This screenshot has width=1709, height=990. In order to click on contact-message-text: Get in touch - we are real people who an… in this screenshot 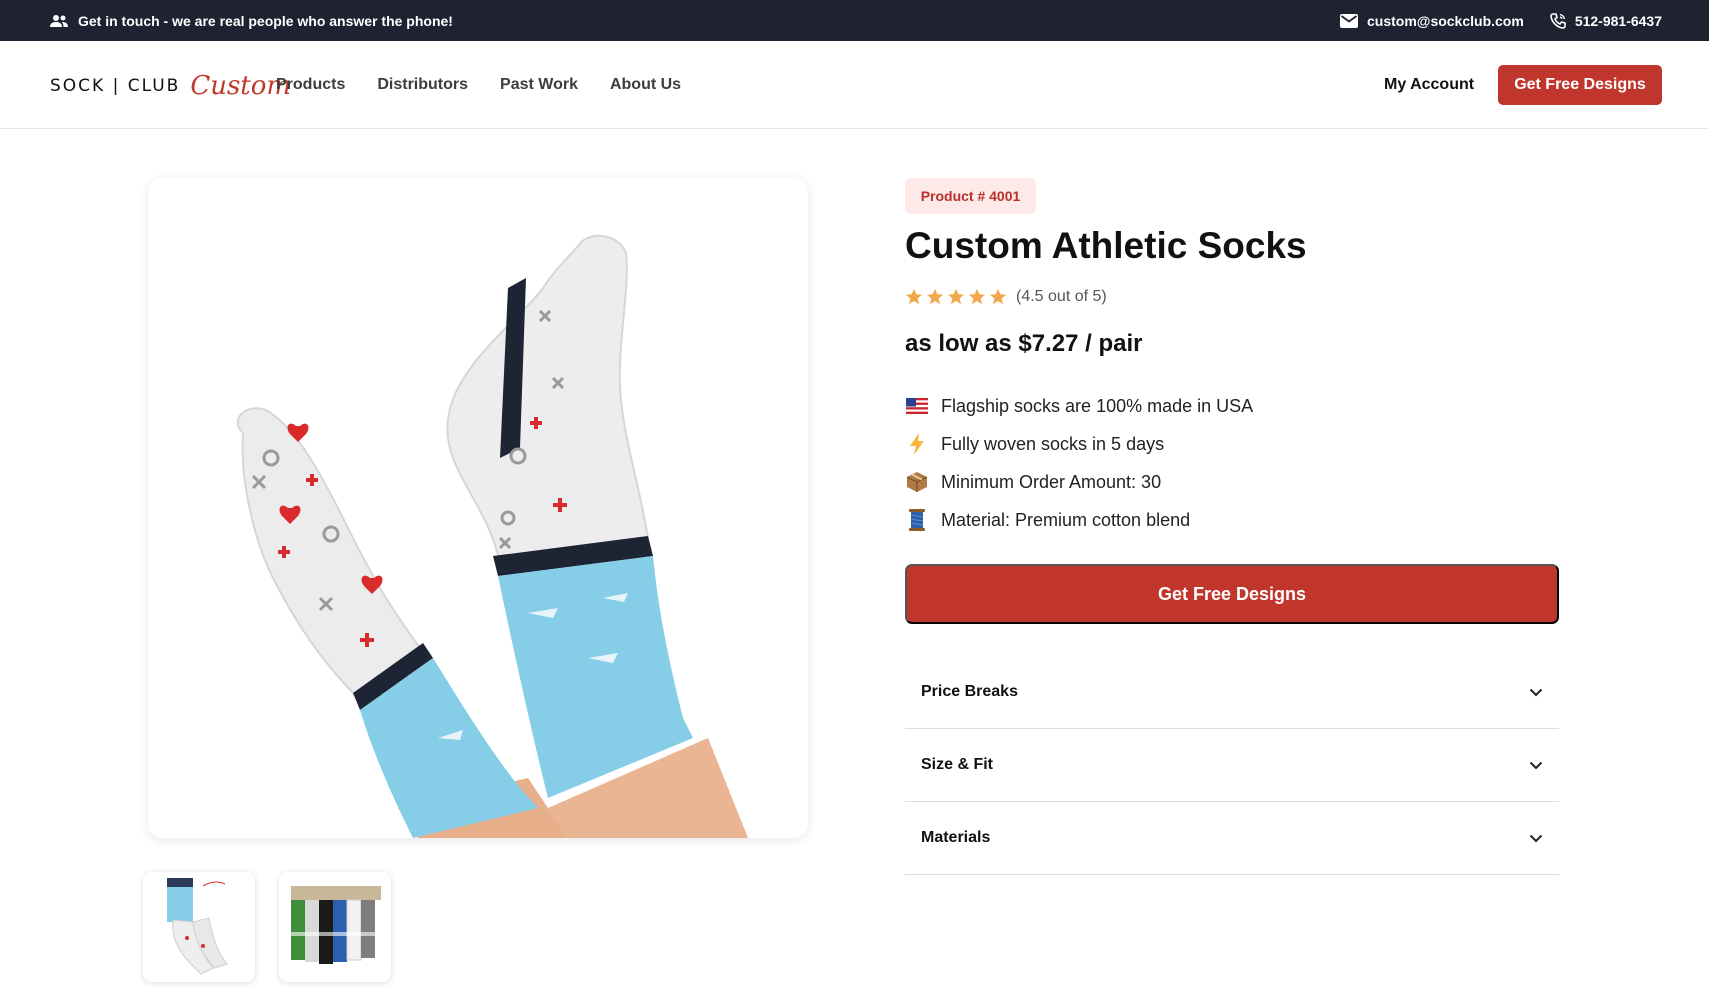, I will do `click(265, 20)`.